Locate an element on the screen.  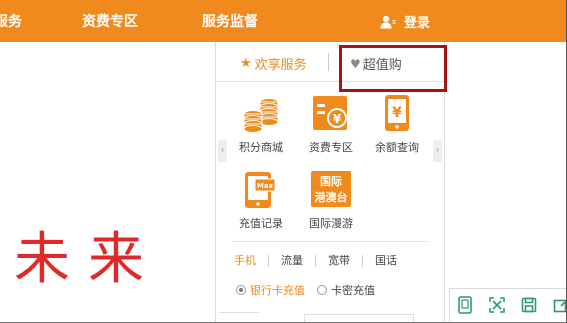
form-field-edge is located at coordinates (239, 317).